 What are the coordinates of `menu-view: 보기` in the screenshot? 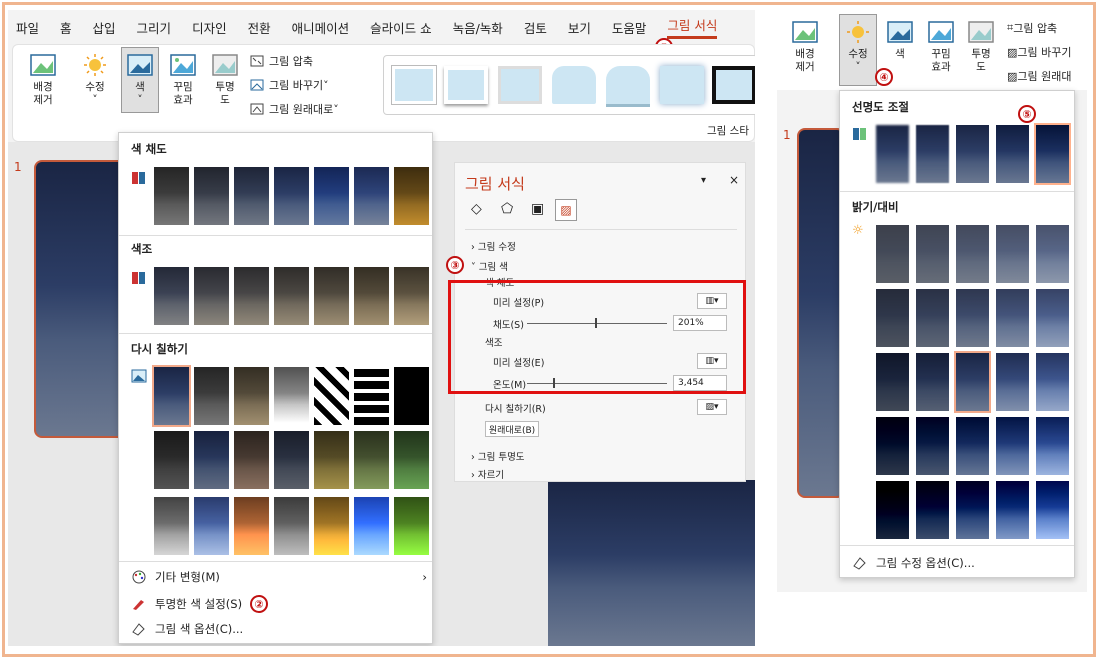 It's located at (579, 27).